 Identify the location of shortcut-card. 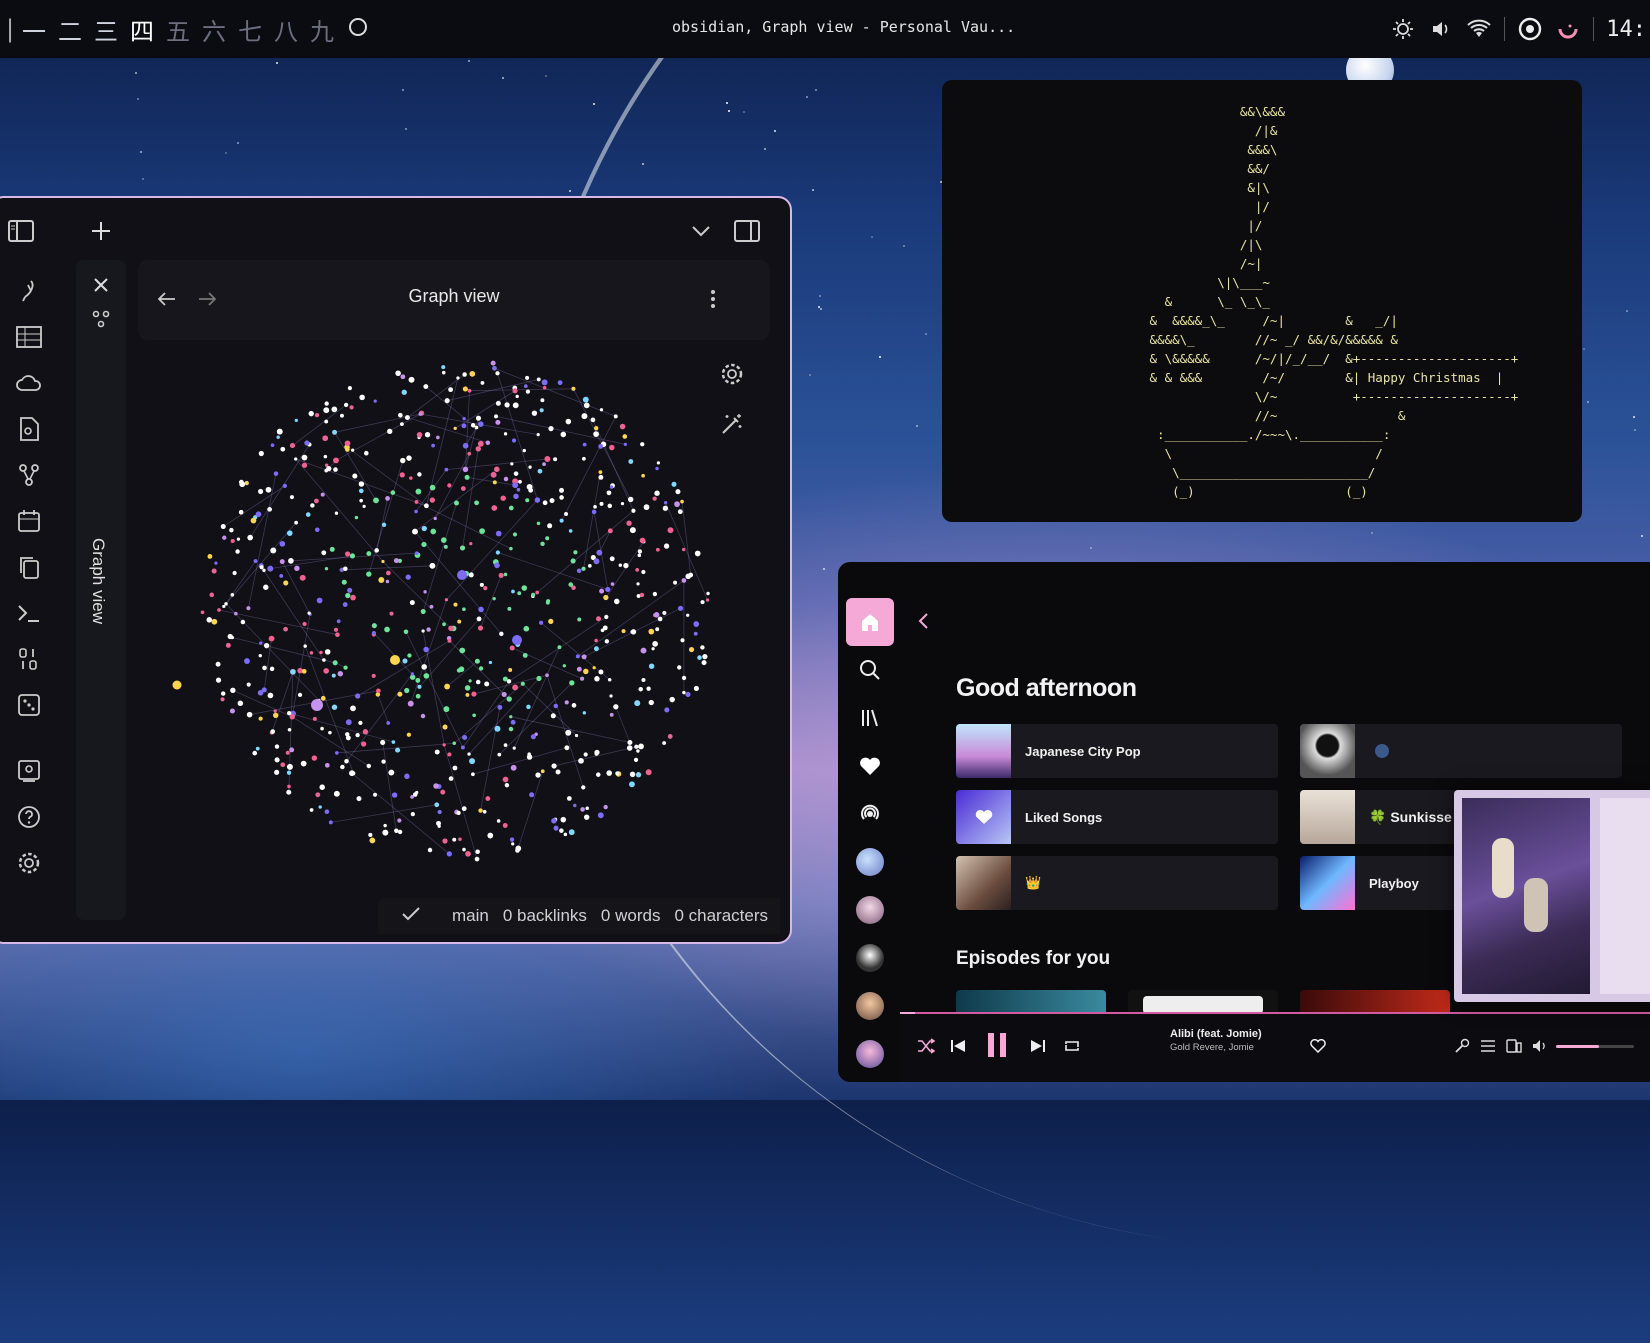
(1461, 751).